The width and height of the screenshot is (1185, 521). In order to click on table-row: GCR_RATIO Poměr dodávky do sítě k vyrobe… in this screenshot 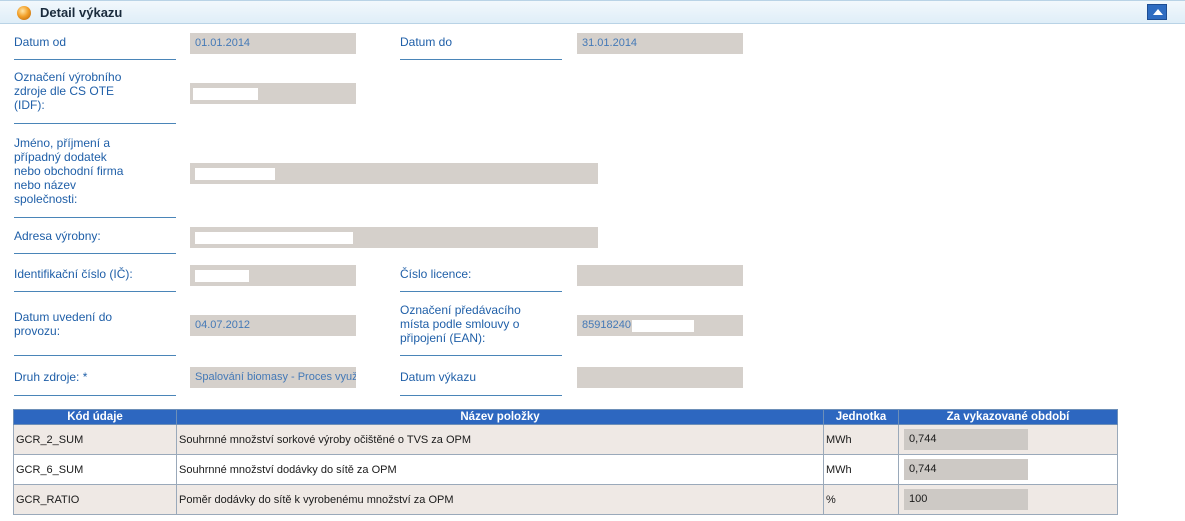, I will do `click(565, 499)`.